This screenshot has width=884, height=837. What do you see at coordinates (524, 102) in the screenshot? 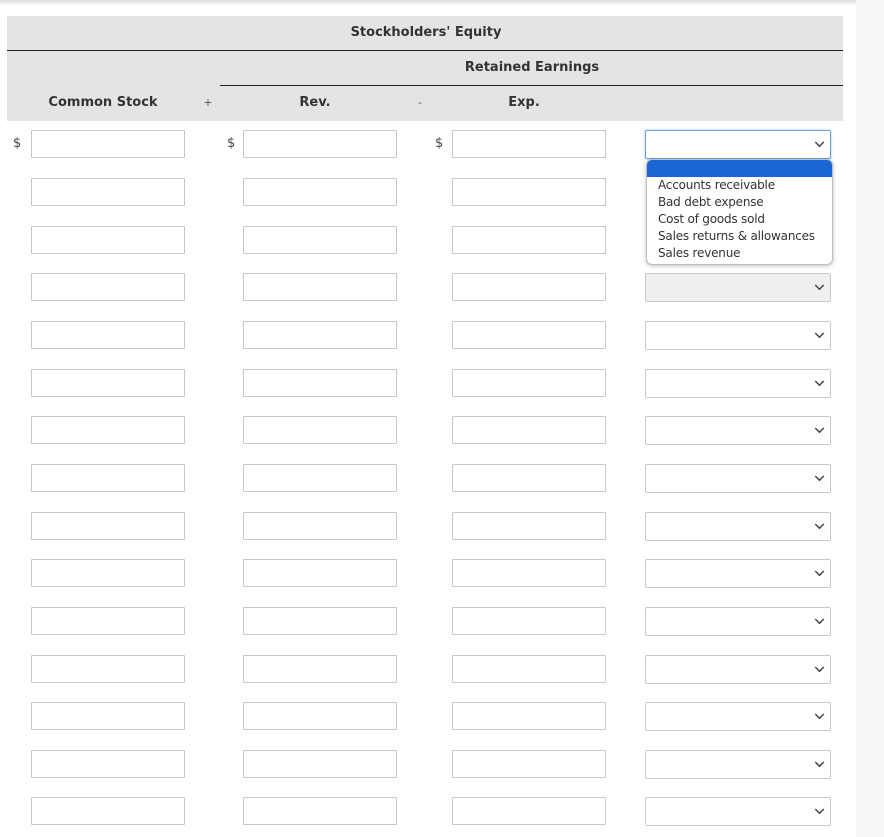
I see `column-header-expense: Exp.` at bounding box center [524, 102].